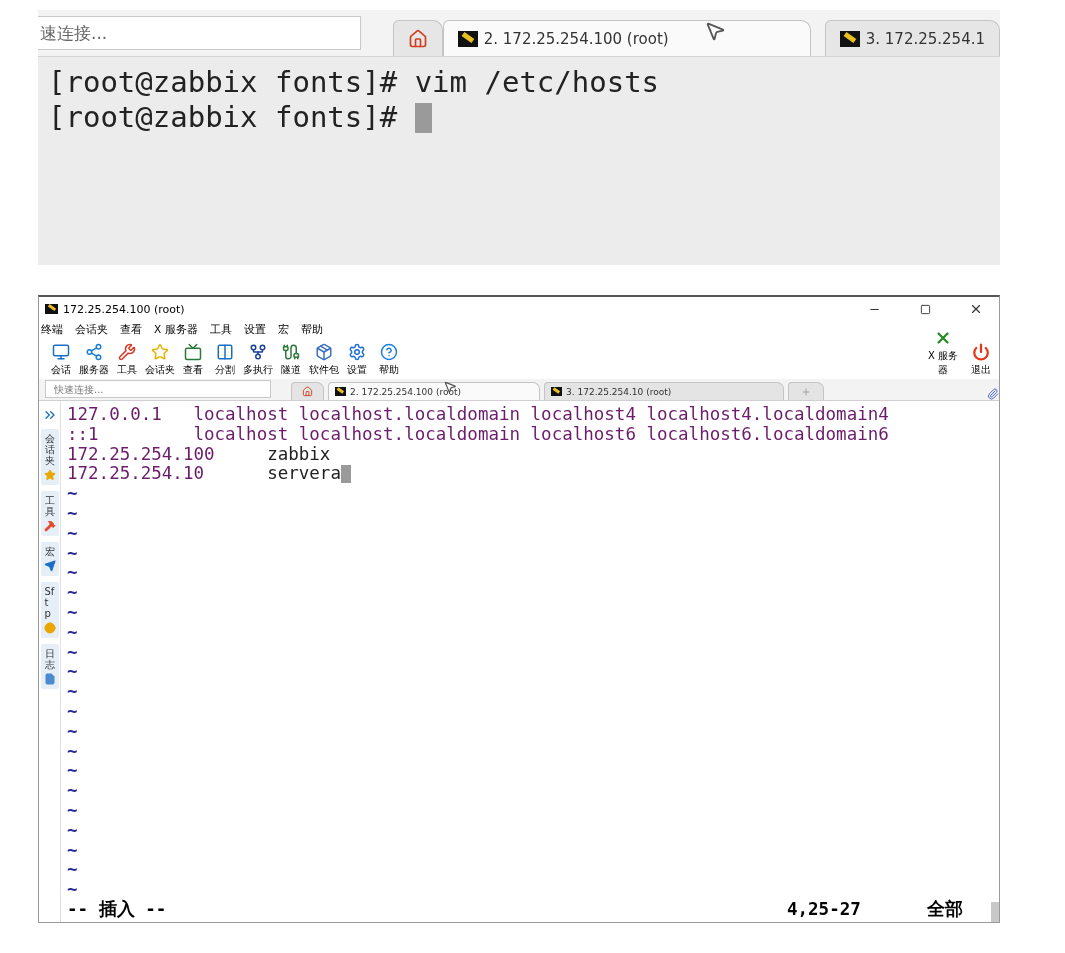 The image size is (1065, 953). I want to click on toolbar-button: 会话, so click(61, 360).